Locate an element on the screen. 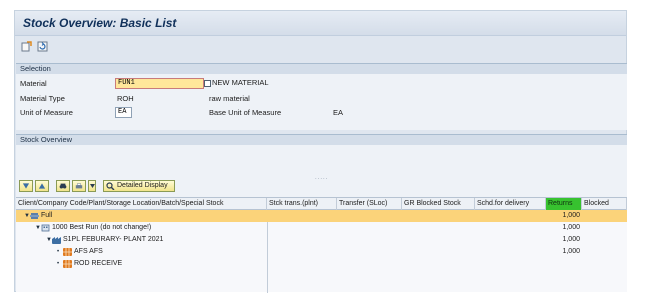 Image resolution: width=655 pixels, height=301 pixels. table-row: ▼ 1000 Best Run (do not change!) 1,000 is located at coordinates (321, 228).